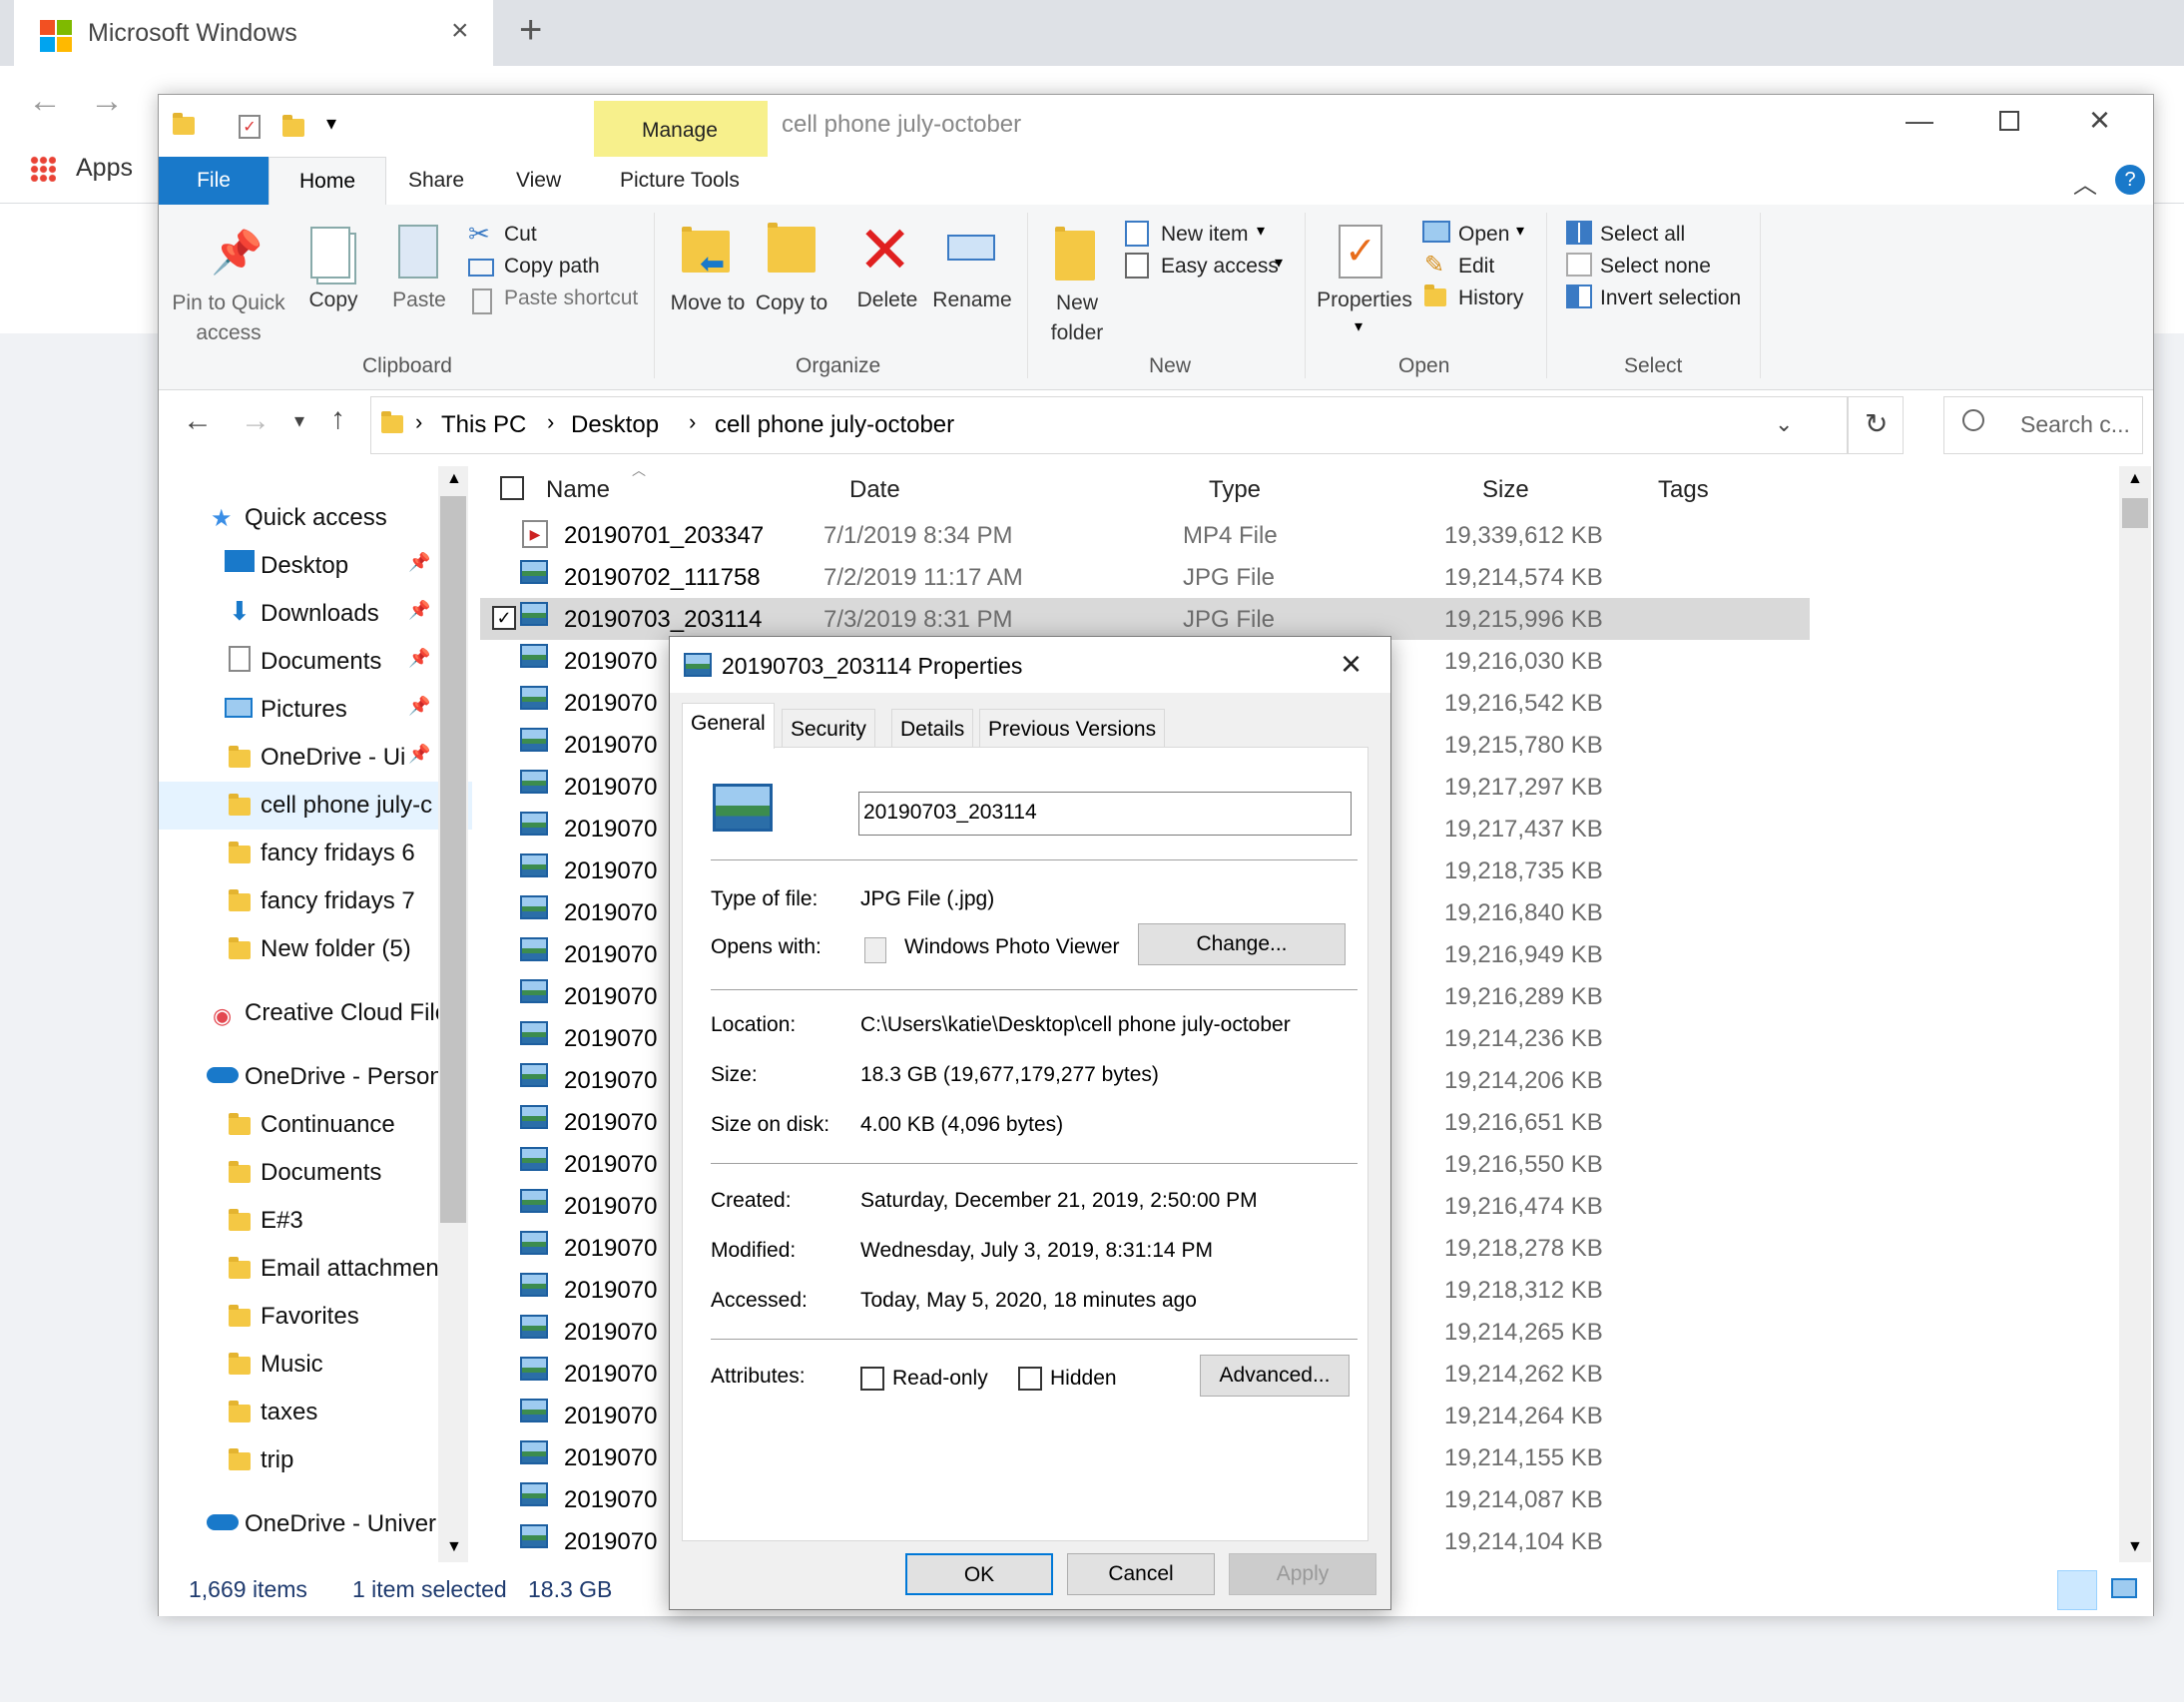 The height and width of the screenshot is (1702, 2184). I want to click on apply-button: Apply, so click(1303, 1574).